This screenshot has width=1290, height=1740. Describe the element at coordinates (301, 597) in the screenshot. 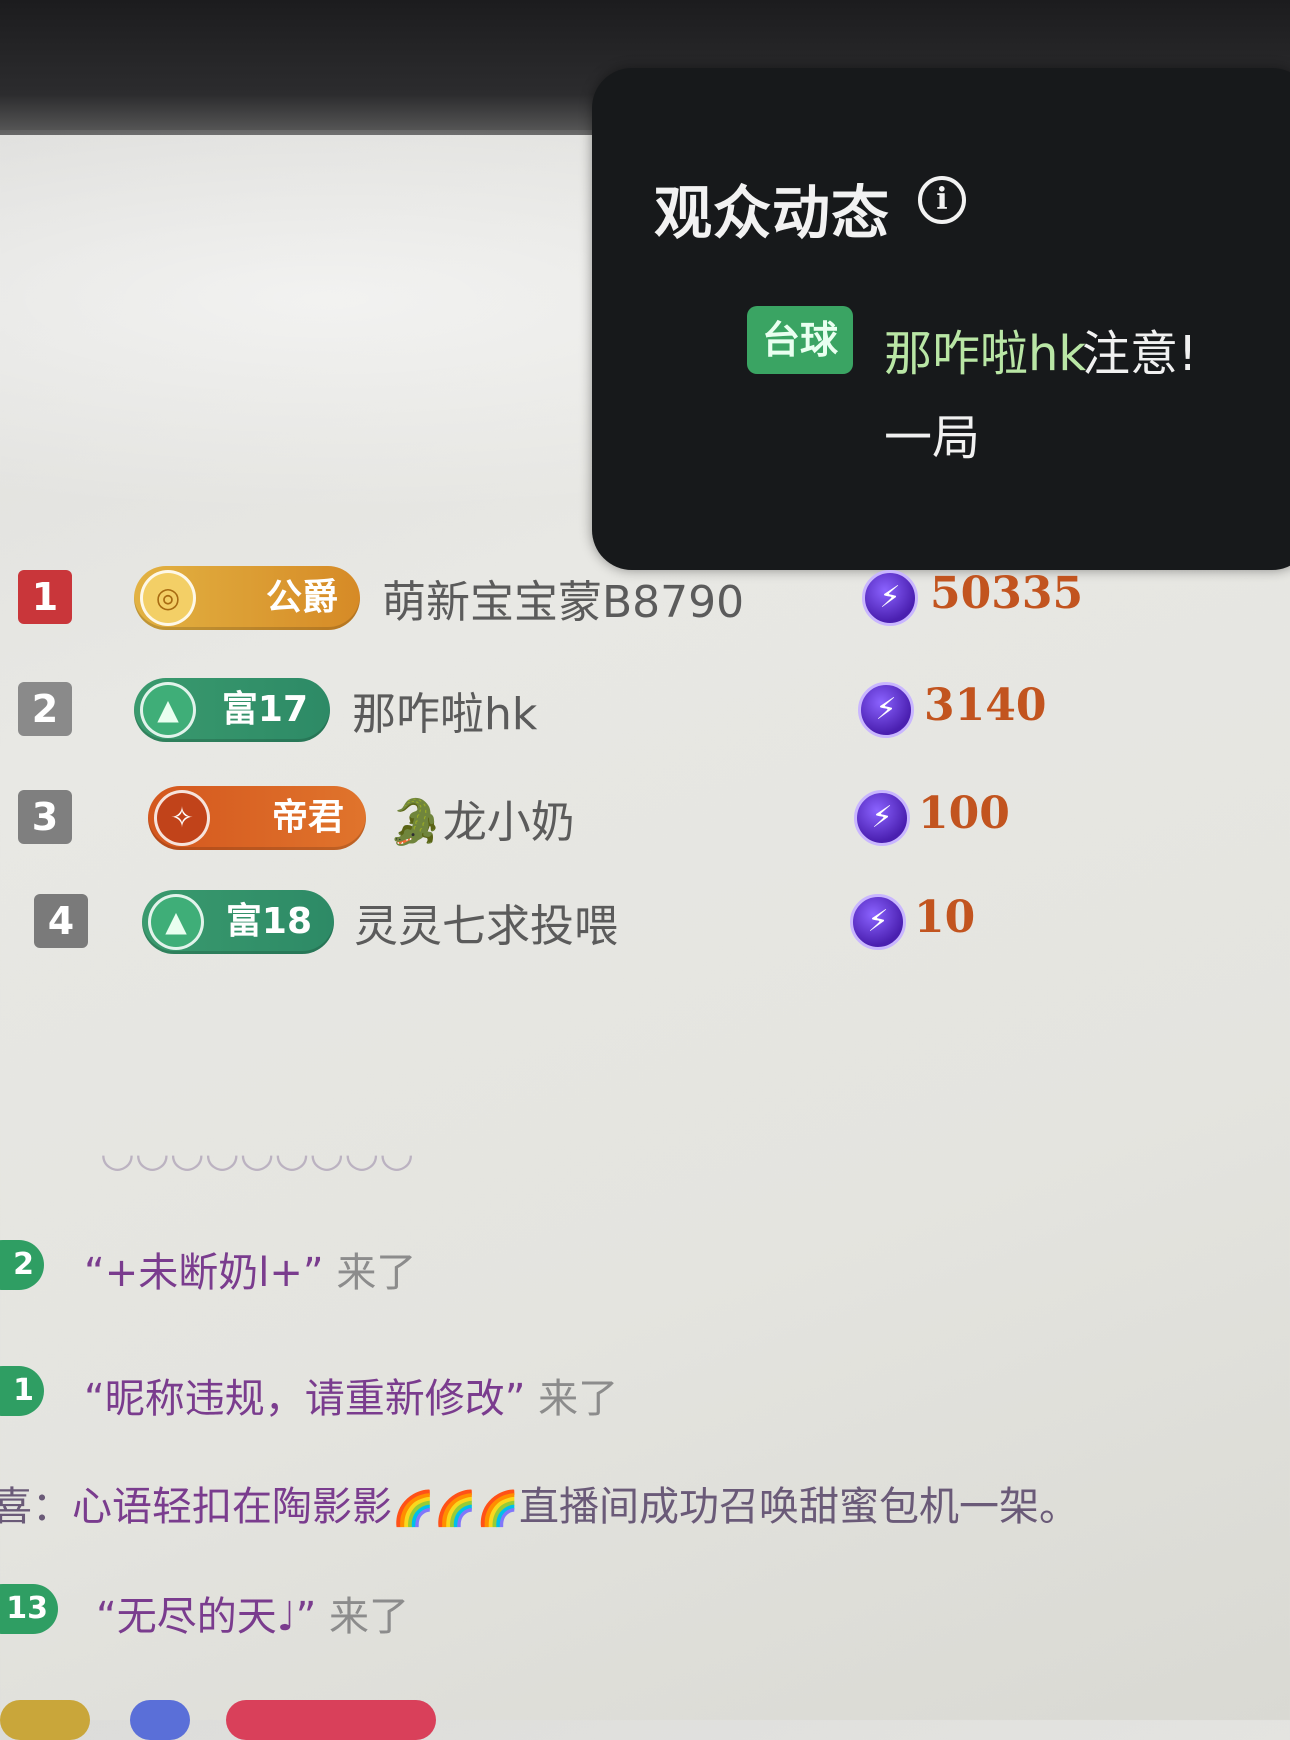

I see `badge-label: 公爵` at that location.